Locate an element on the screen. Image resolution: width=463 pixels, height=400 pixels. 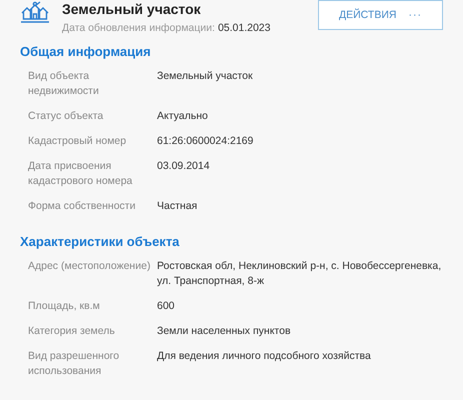
field-value: Частная is located at coordinates (177, 206).